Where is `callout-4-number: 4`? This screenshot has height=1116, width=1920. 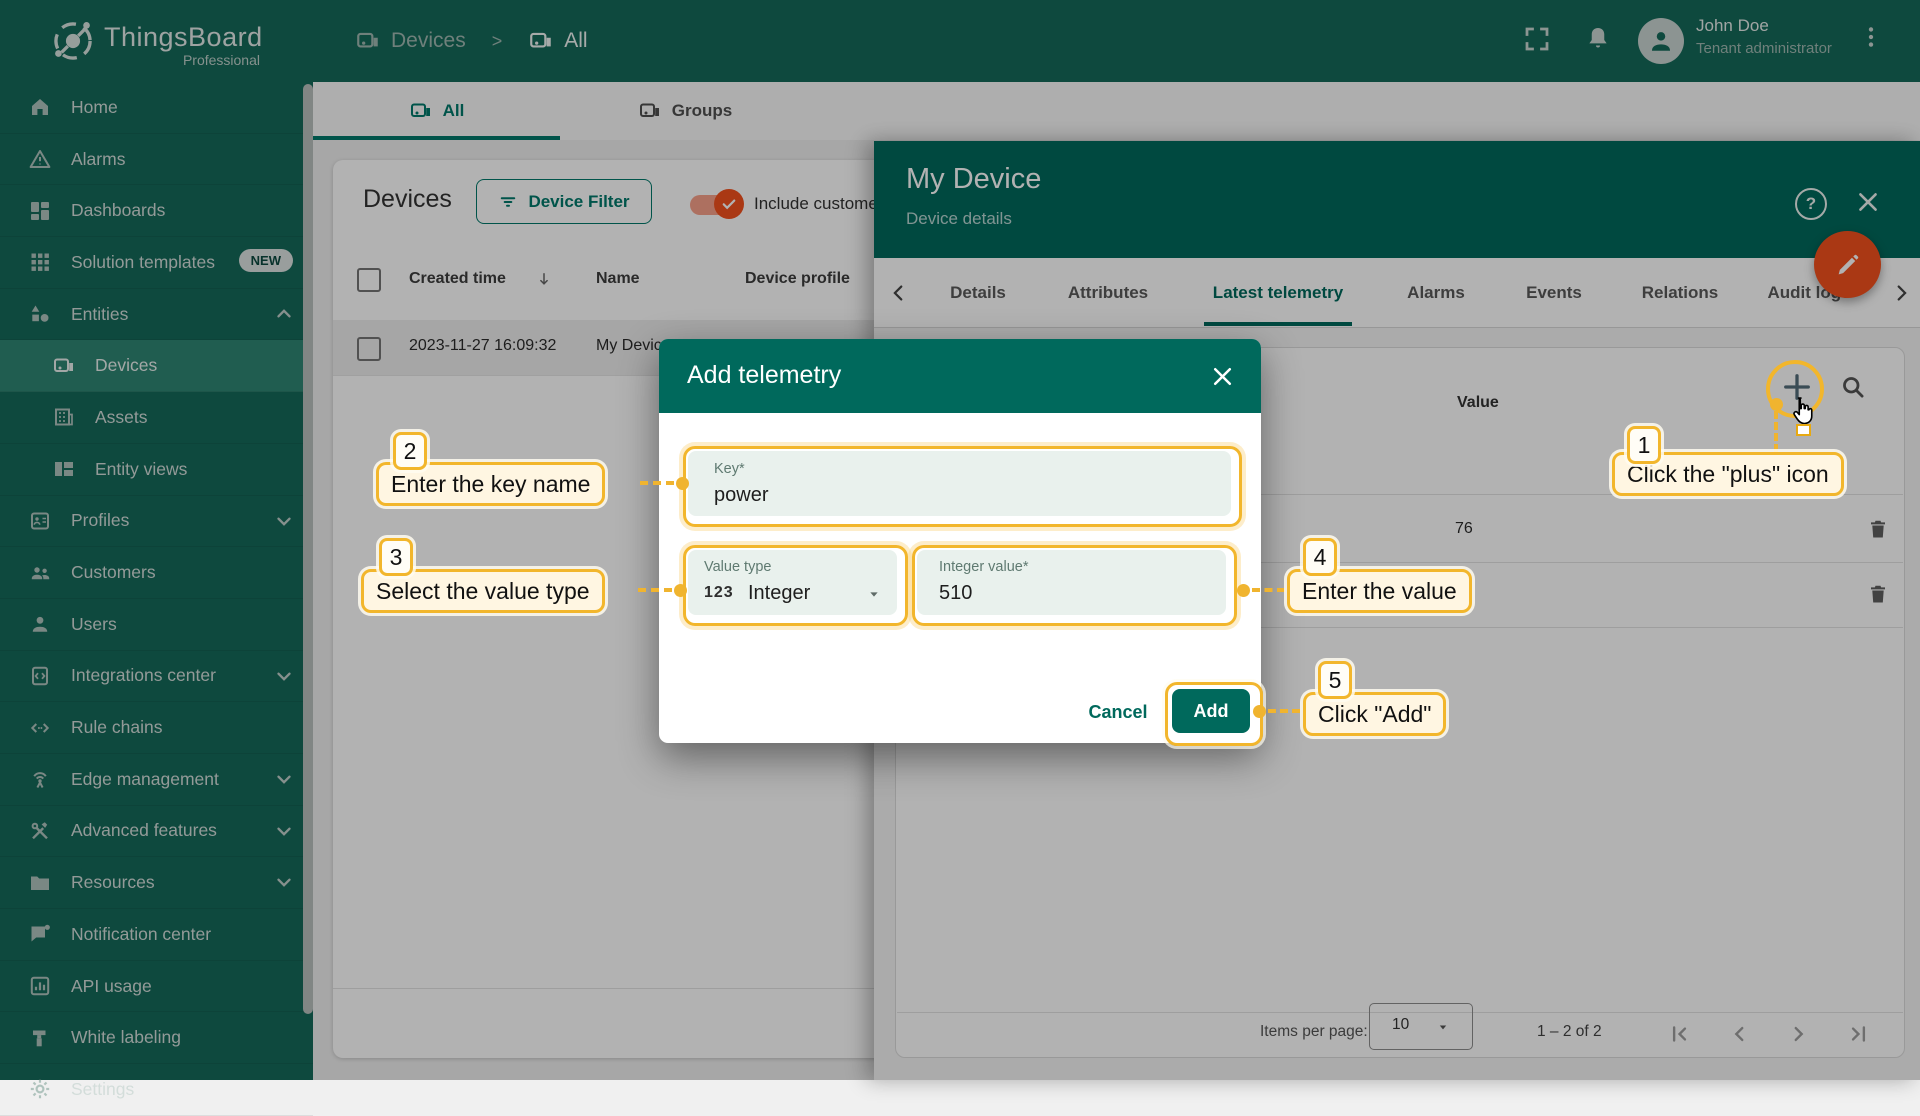
callout-4-number: 4 is located at coordinates (1320, 557).